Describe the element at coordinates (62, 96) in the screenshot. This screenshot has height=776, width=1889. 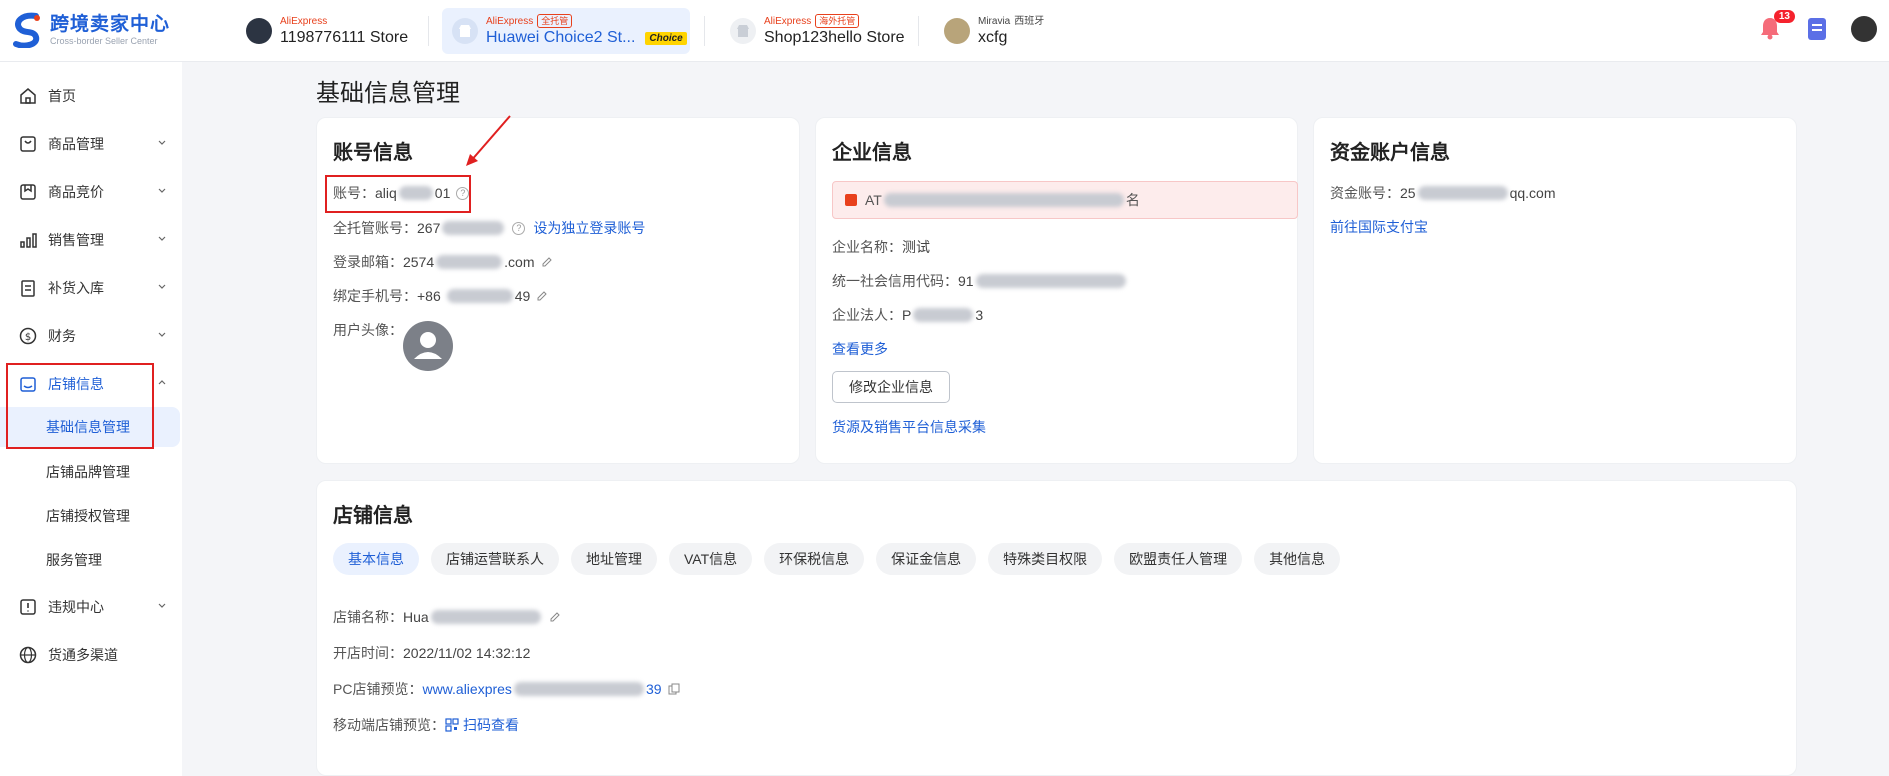
I see `sidebar-item-label: 首页` at that location.